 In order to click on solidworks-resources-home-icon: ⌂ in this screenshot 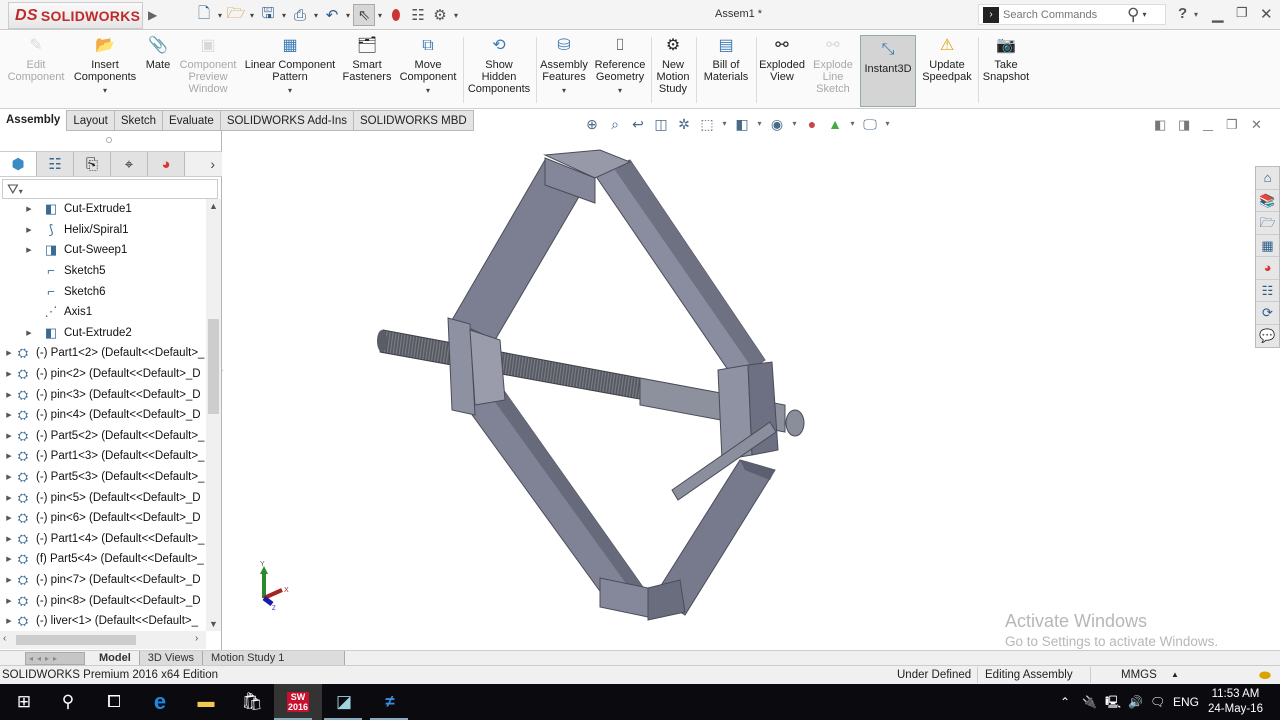, I will do `click(1267, 178)`.